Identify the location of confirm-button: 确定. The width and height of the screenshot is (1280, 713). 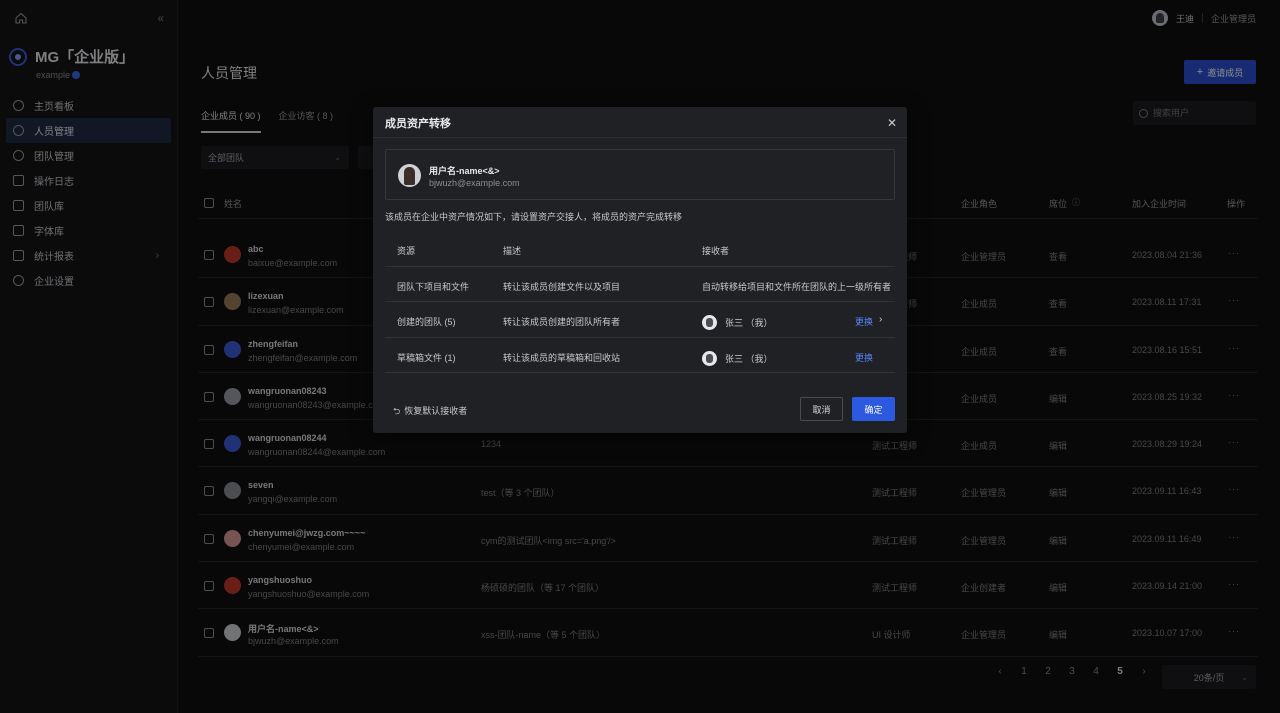
(873, 409).